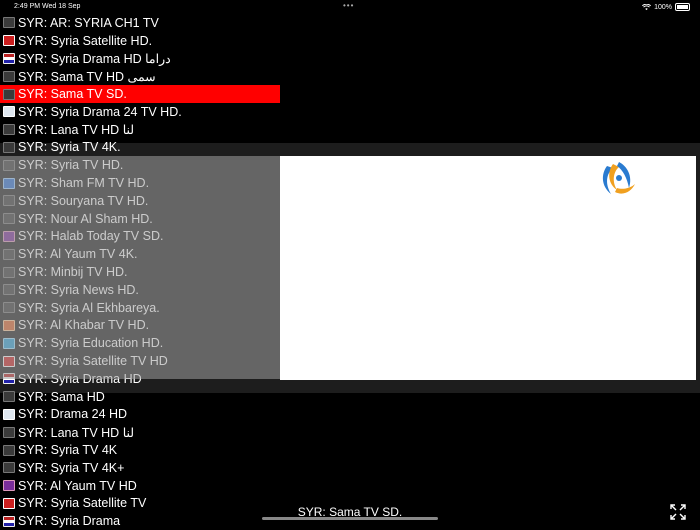 Image resolution: width=700 pixels, height=530 pixels. What do you see at coordinates (78, 254) in the screenshot?
I see `channel-label: SYR: Al Yaum TV 4K.` at bounding box center [78, 254].